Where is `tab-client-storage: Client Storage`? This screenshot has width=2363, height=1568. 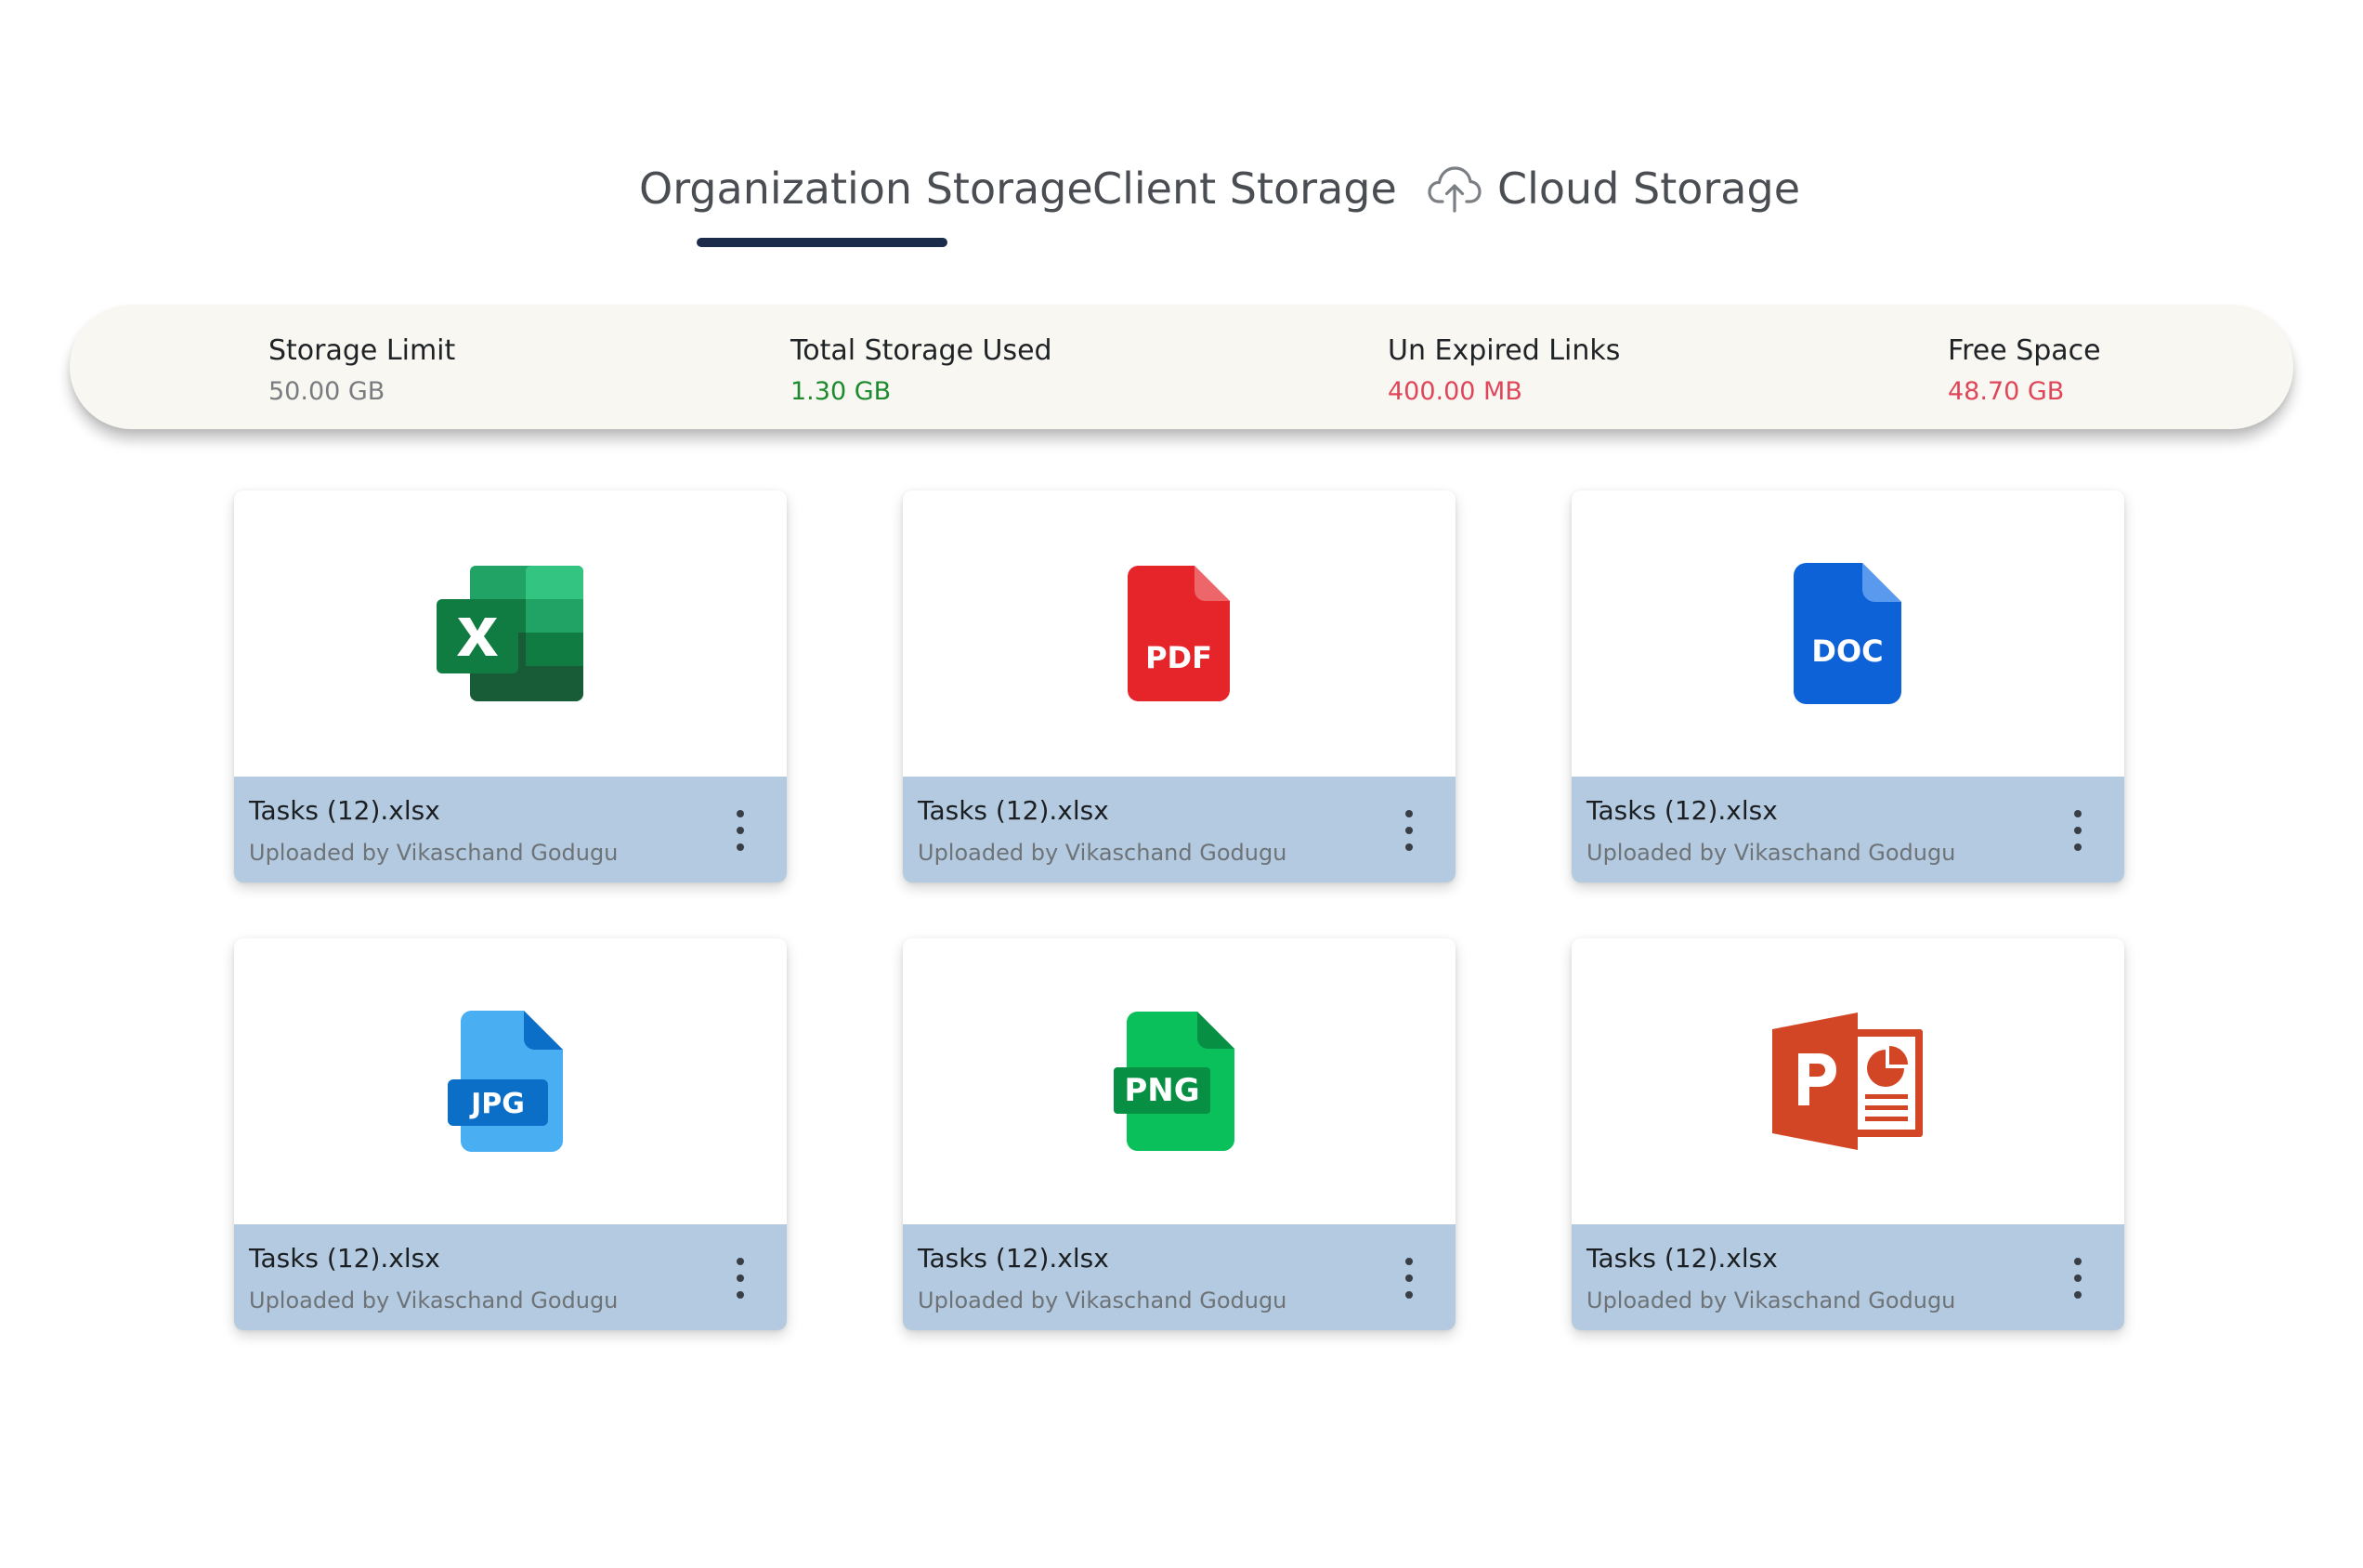
tab-client-storage: Client Storage is located at coordinates (1244, 188).